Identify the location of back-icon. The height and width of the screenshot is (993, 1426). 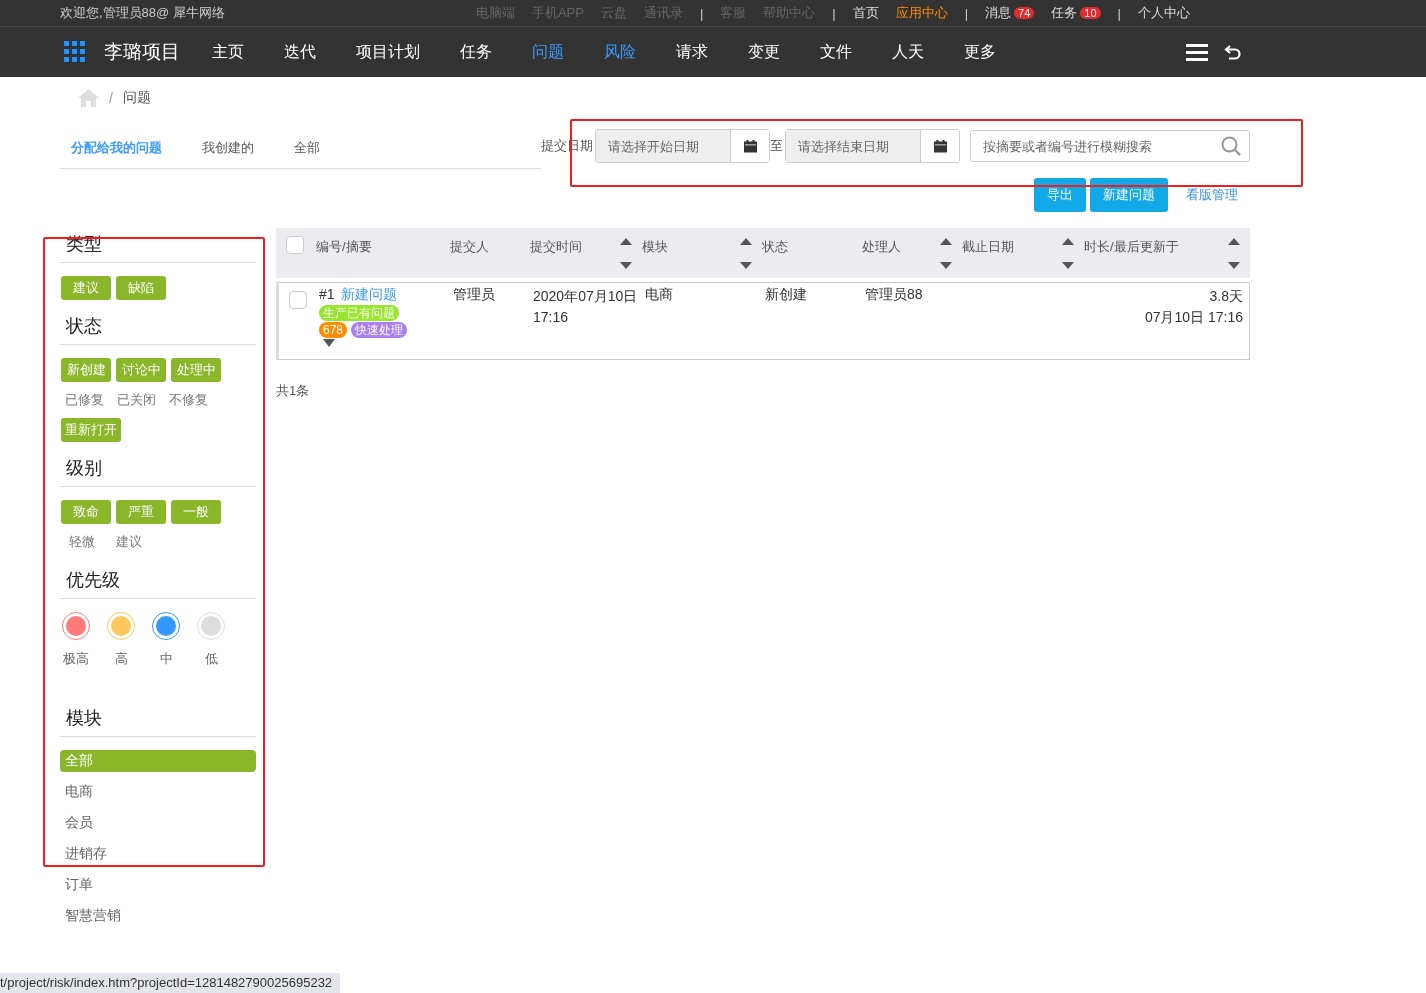
(1233, 52).